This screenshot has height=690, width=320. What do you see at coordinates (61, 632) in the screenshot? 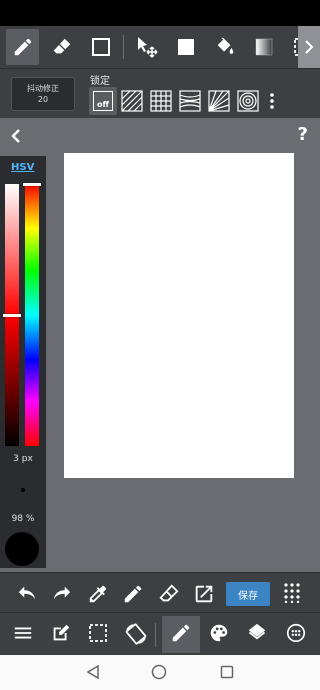
I see `edit-icon` at bounding box center [61, 632].